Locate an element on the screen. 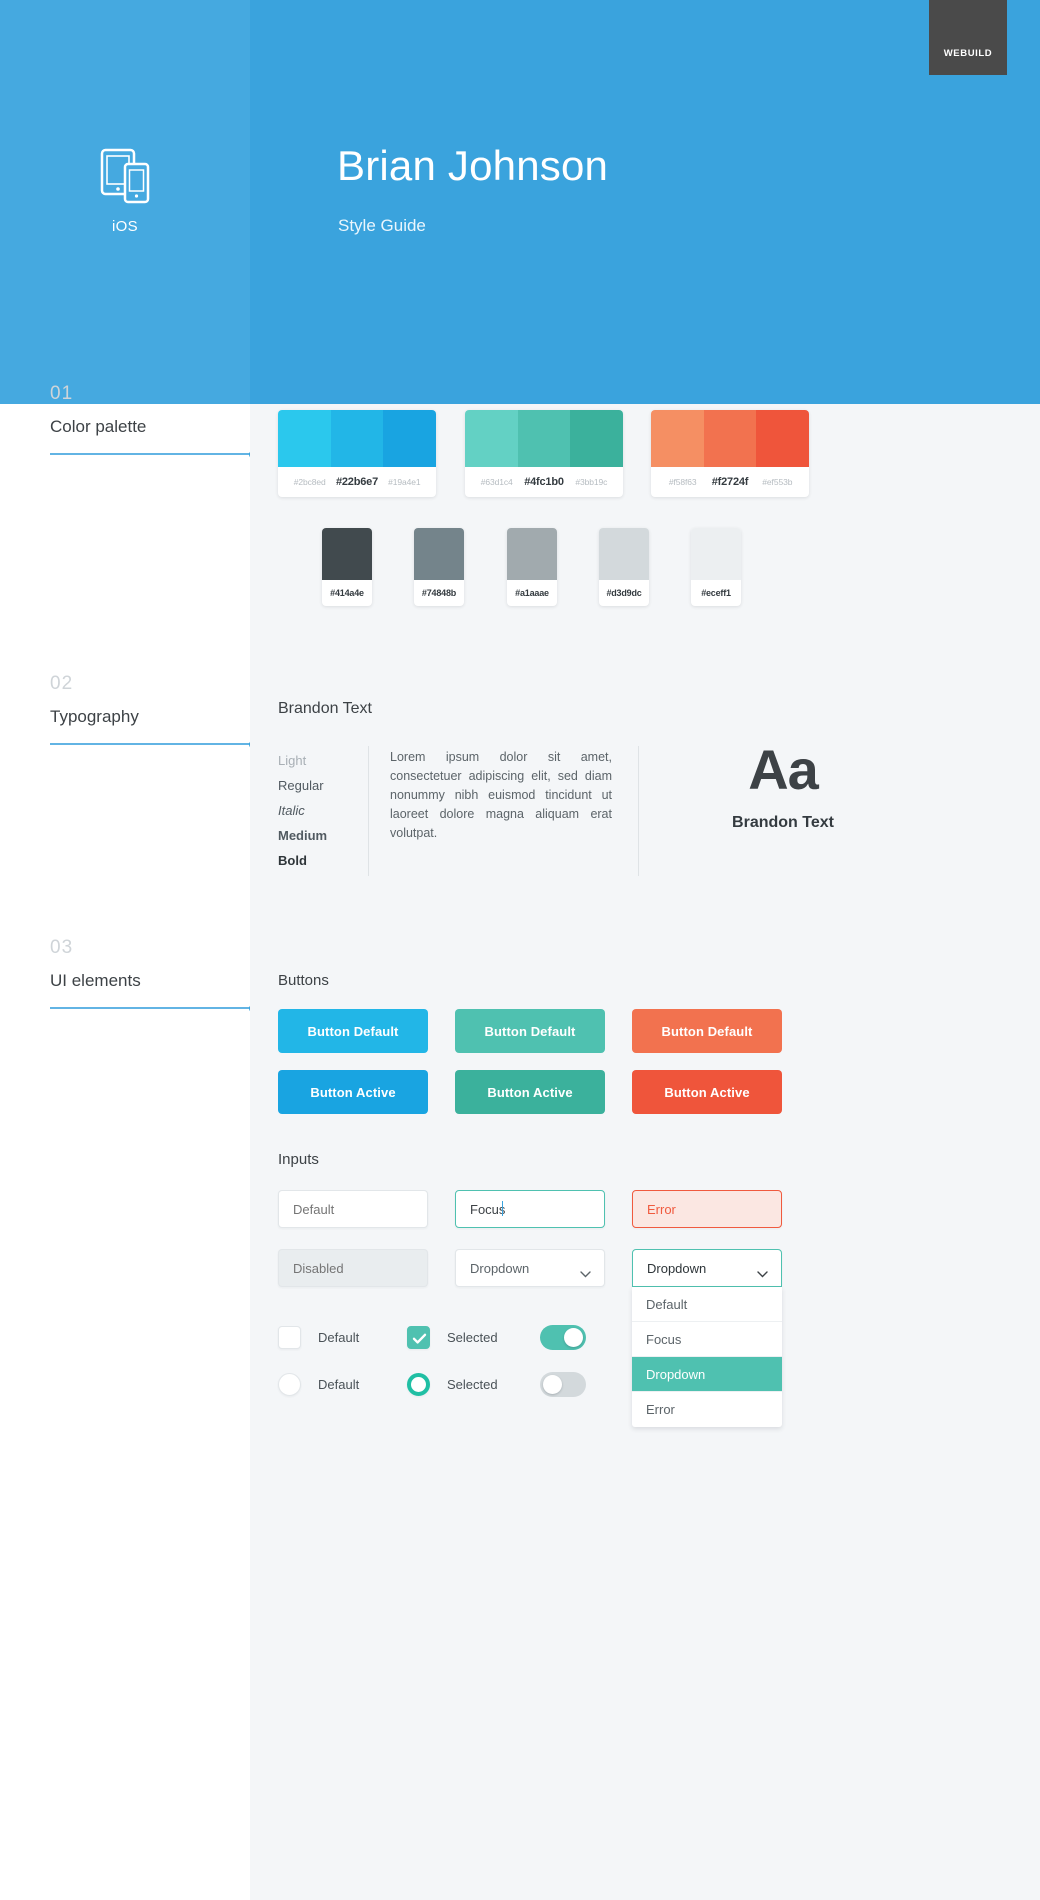 The height and width of the screenshot is (1900, 1040). swatch-hex-primary: #22b6e7 is located at coordinates (356, 482).